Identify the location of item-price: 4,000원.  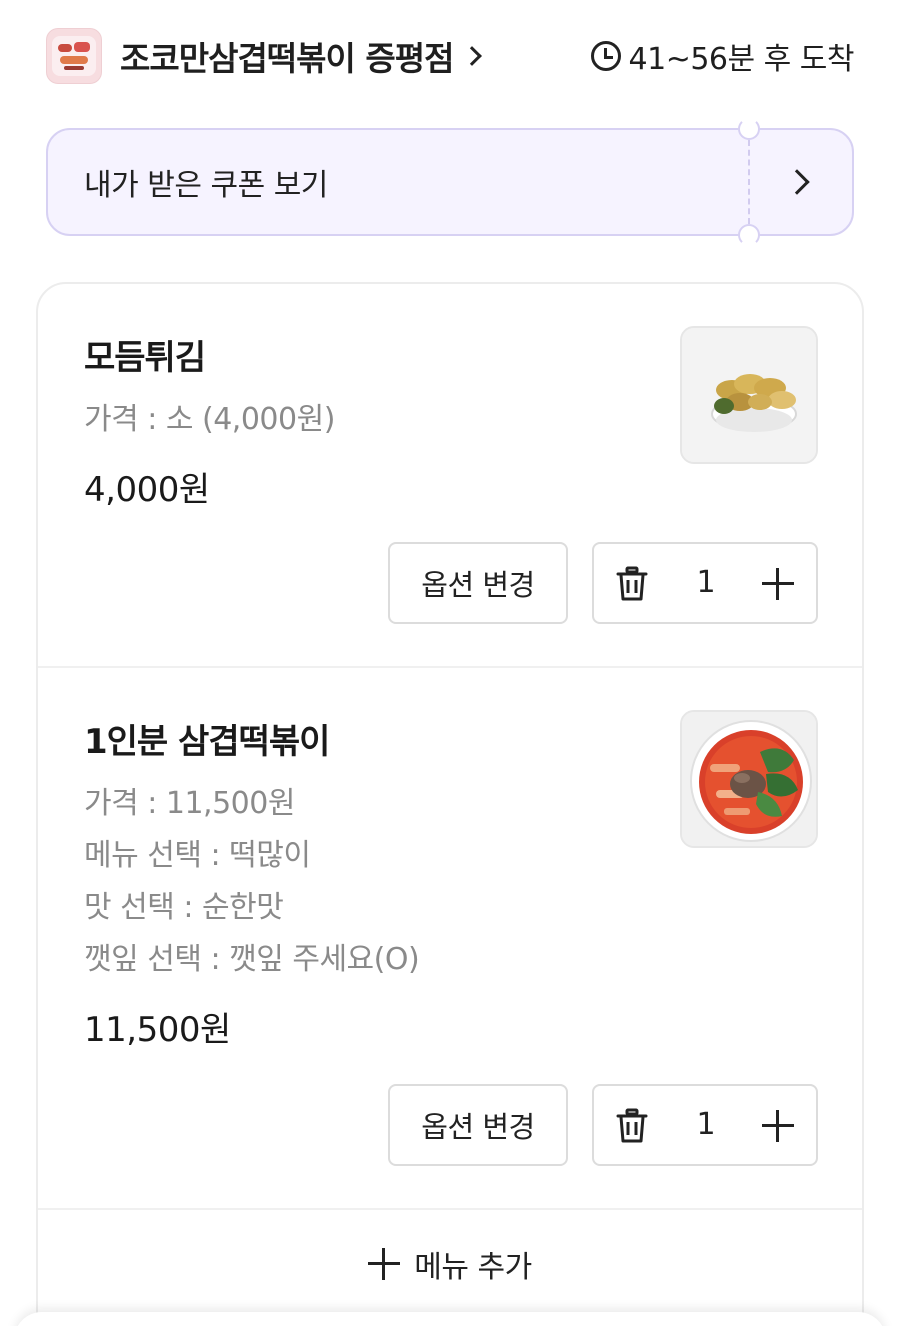
(147, 490).